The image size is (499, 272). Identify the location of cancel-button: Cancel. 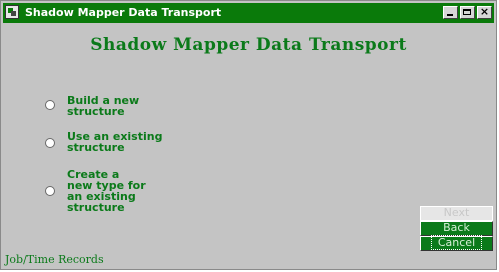
(456, 243).